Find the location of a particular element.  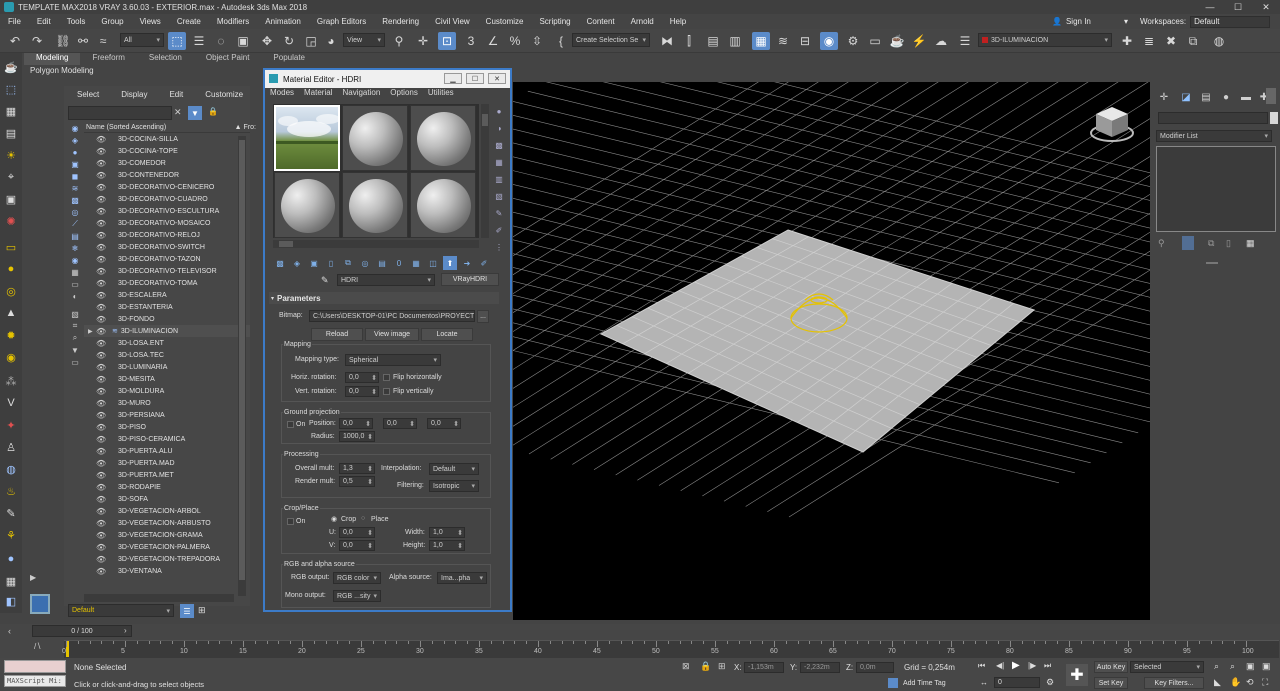

u-spinner: 0,0 is located at coordinates (357, 532).